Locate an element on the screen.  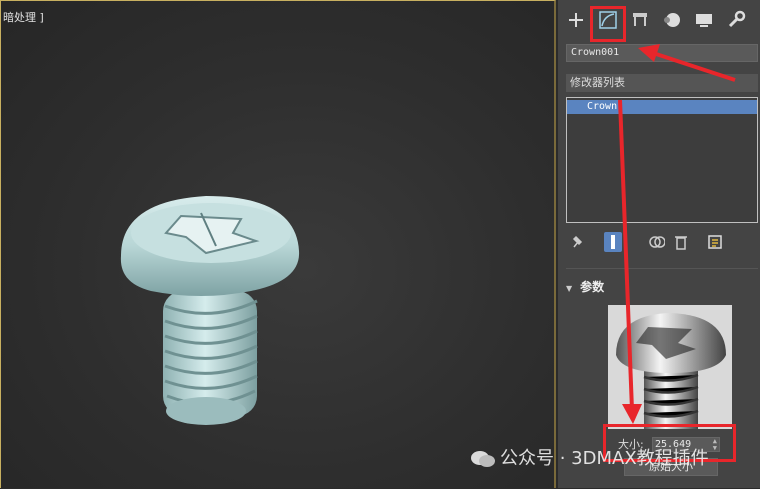
motion-icon is located at coordinates (672, 20).